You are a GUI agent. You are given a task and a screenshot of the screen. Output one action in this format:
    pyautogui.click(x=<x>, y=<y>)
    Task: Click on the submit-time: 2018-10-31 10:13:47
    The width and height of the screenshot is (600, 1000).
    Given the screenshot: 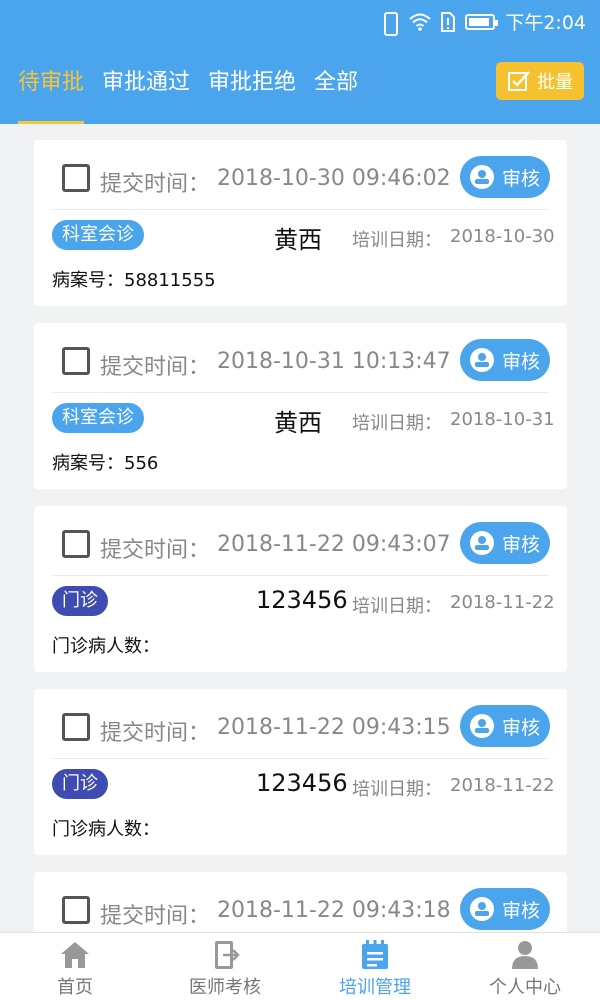 What is the action you would take?
    pyautogui.click(x=334, y=361)
    